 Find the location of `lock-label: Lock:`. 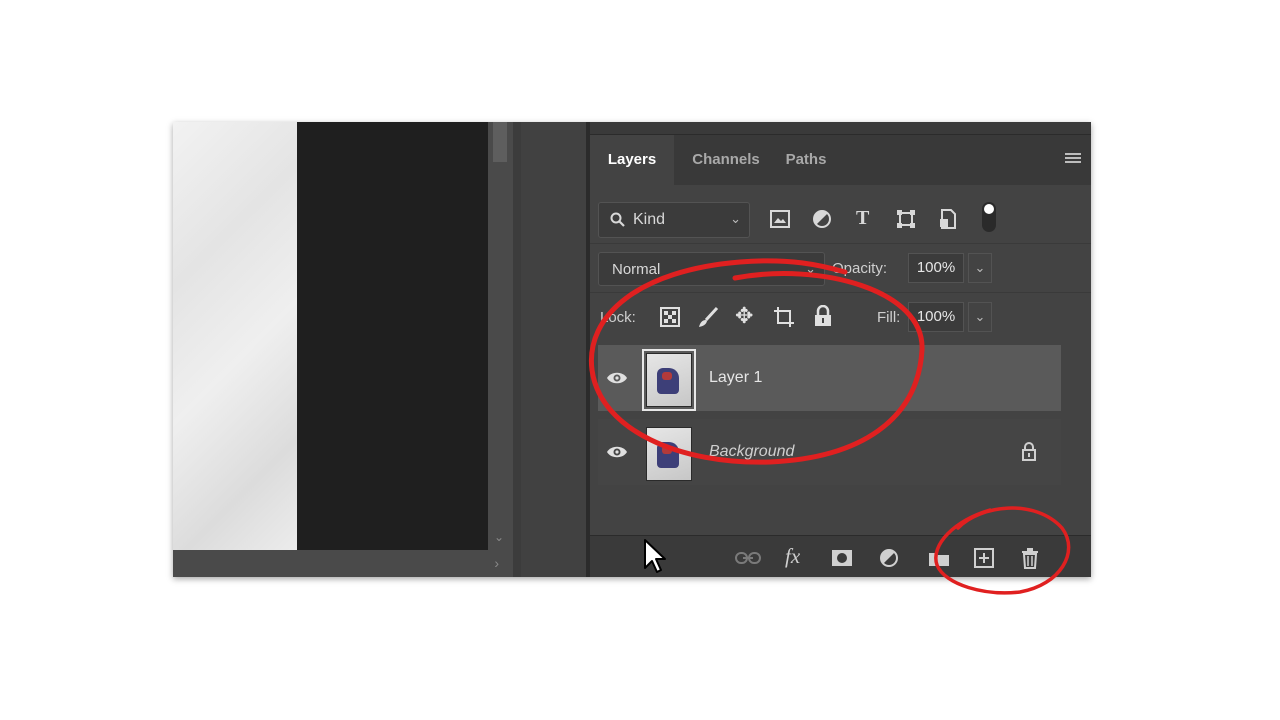

lock-label: Lock: is located at coordinates (618, 317).